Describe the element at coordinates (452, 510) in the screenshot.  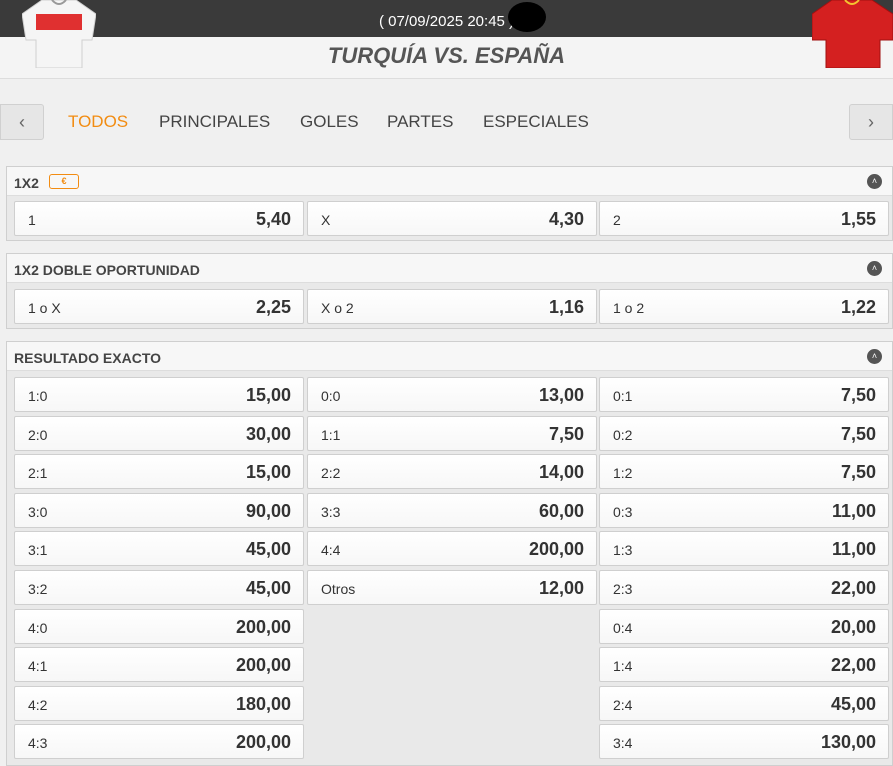
I see `odds-button: 3:3 60,00` at that location.